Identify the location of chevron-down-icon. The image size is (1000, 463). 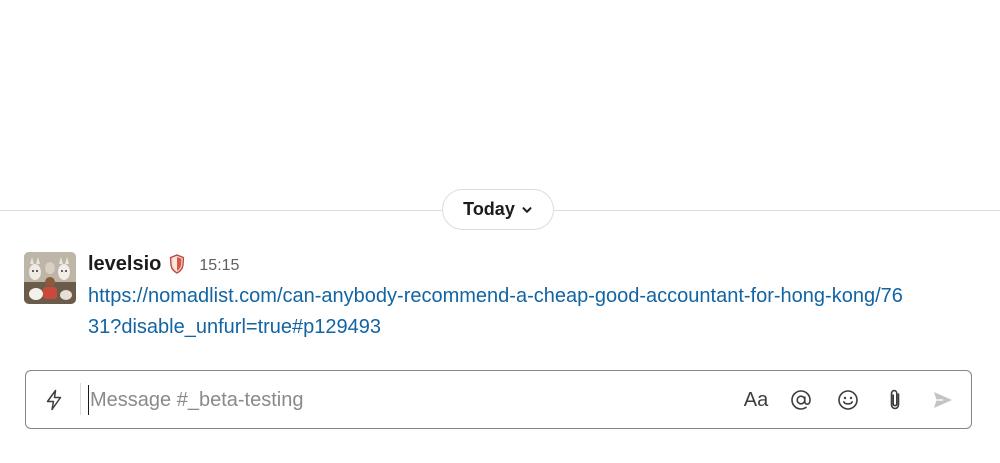
(527, 210).